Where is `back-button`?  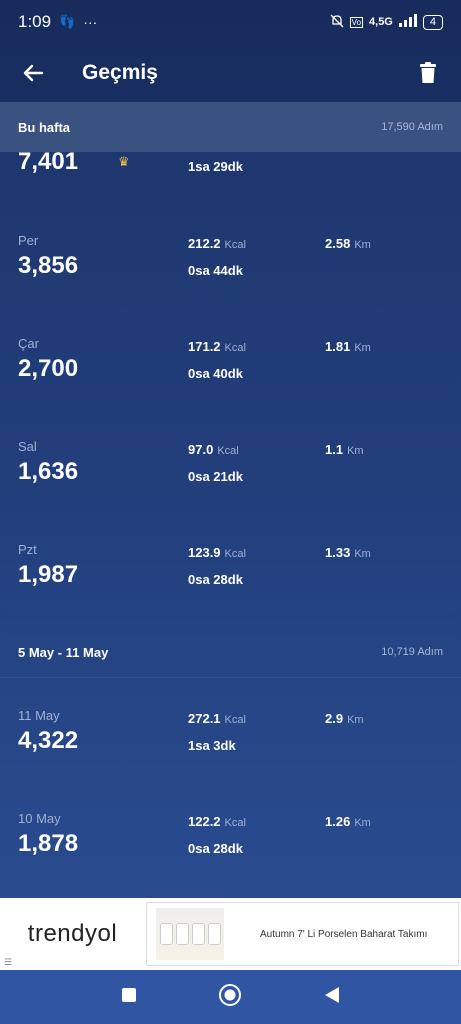 back-button is located at coordinates (33, 73).